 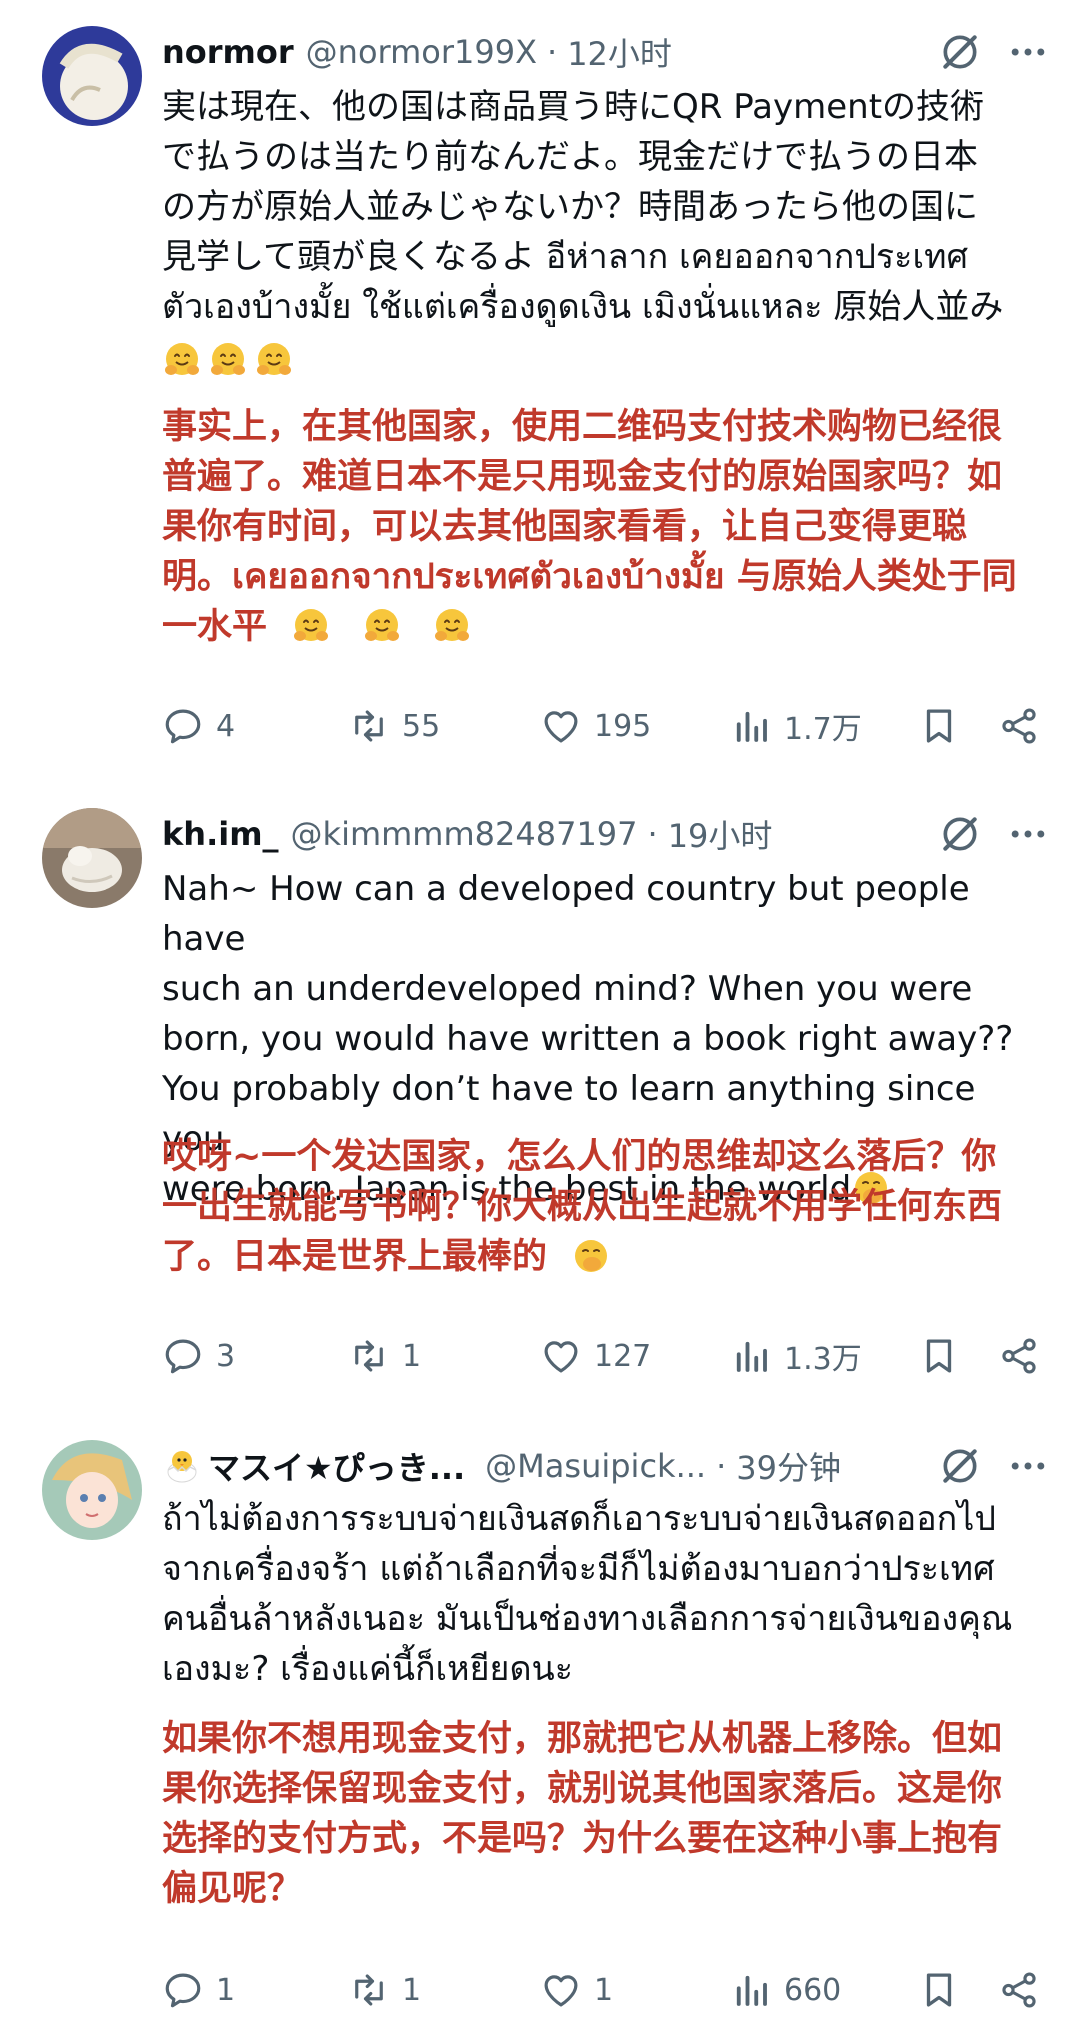 I want to click on timestamp: 39分钟, so click(x=788, y=1466).